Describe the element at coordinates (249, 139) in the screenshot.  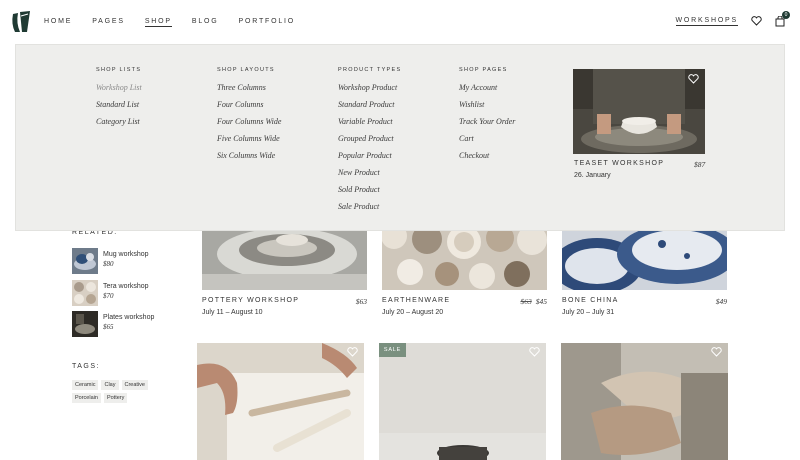
I see `menu-link: Five Columns Wide` at that location.